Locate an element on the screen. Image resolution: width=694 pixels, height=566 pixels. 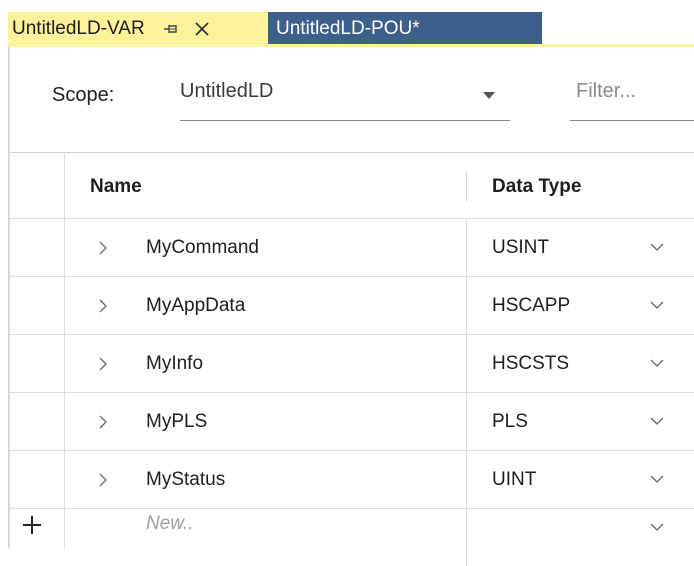
active-tab-underline is located at coordinates (351, 45).